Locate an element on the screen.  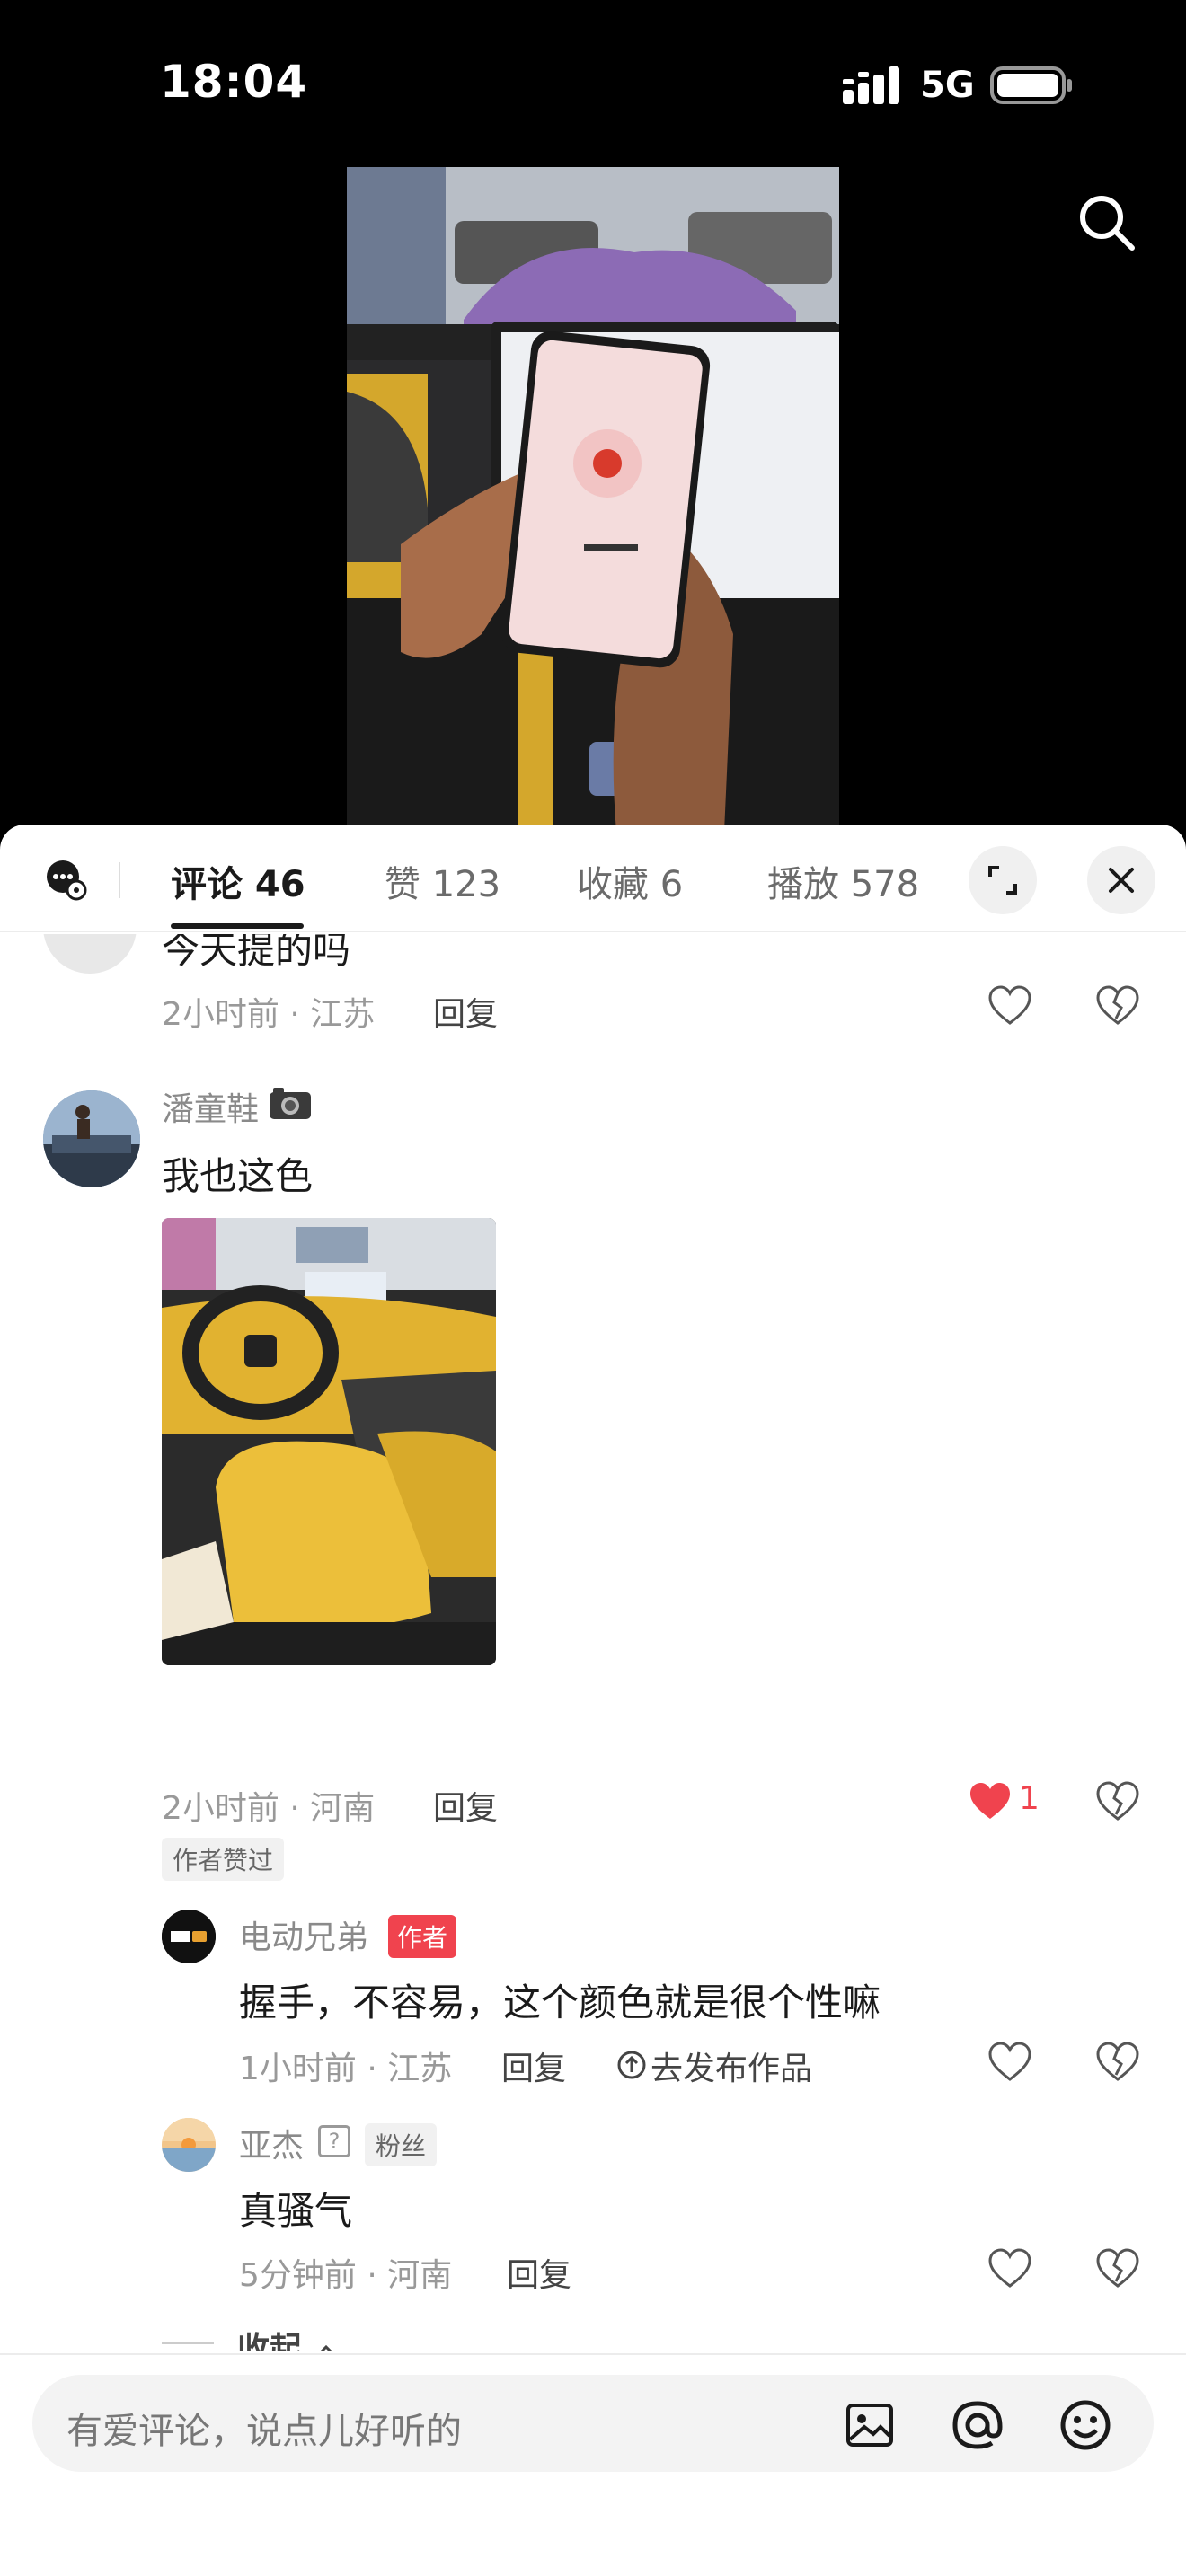
close-button is located at coordinates (1121, 880).